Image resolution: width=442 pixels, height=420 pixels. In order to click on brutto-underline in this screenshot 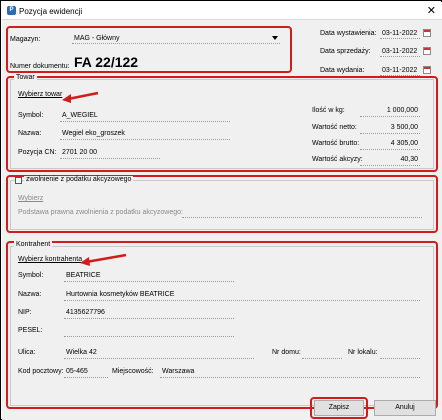, I will do `click(390, 149)`.